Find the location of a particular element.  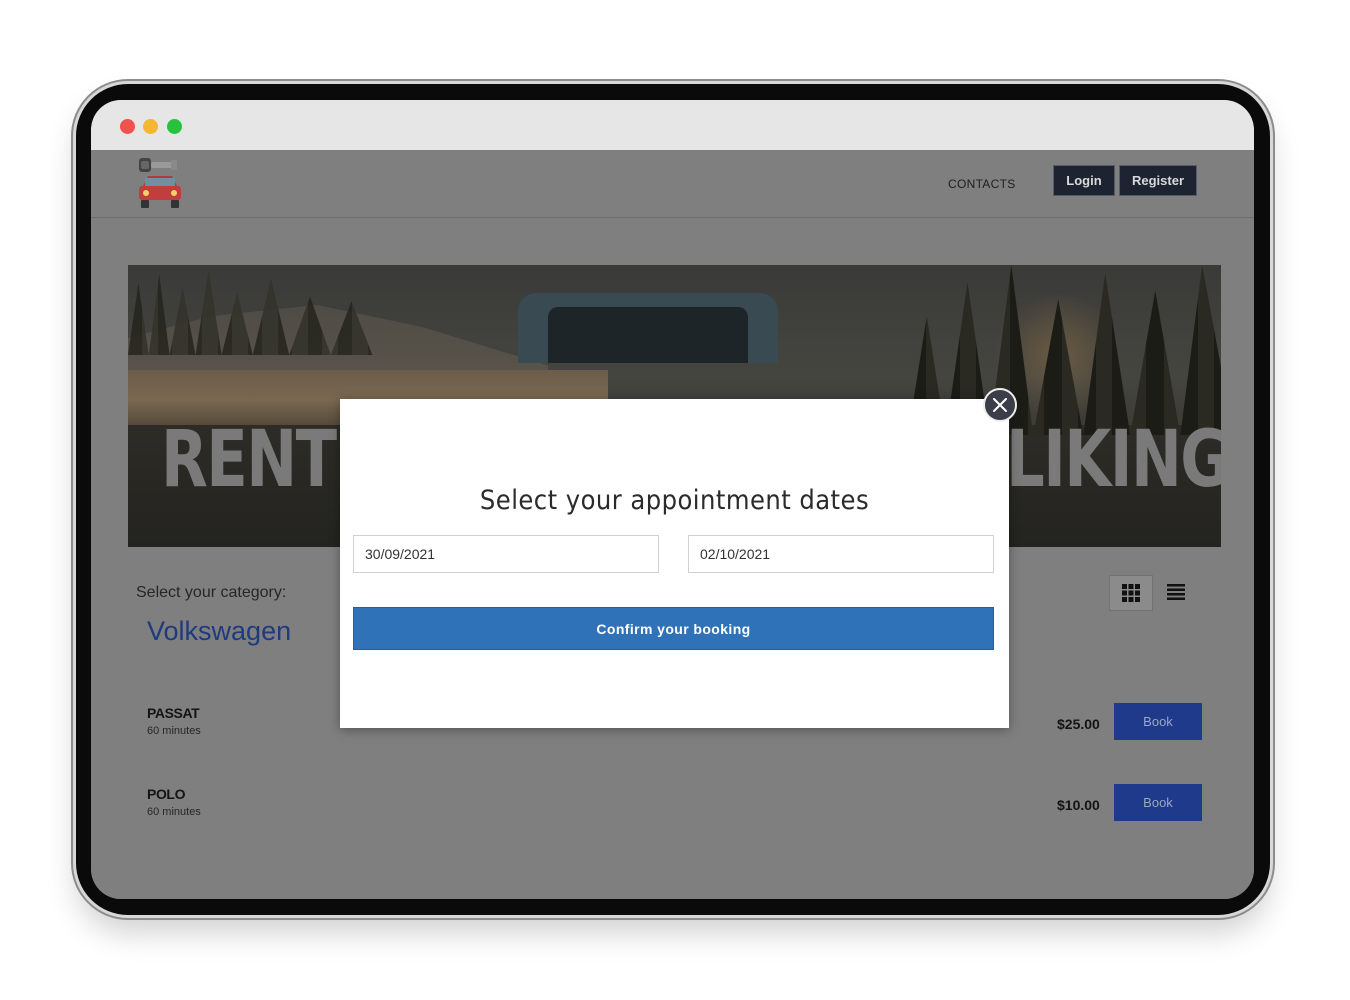

start-date-input is located at coordinates (506, 554).